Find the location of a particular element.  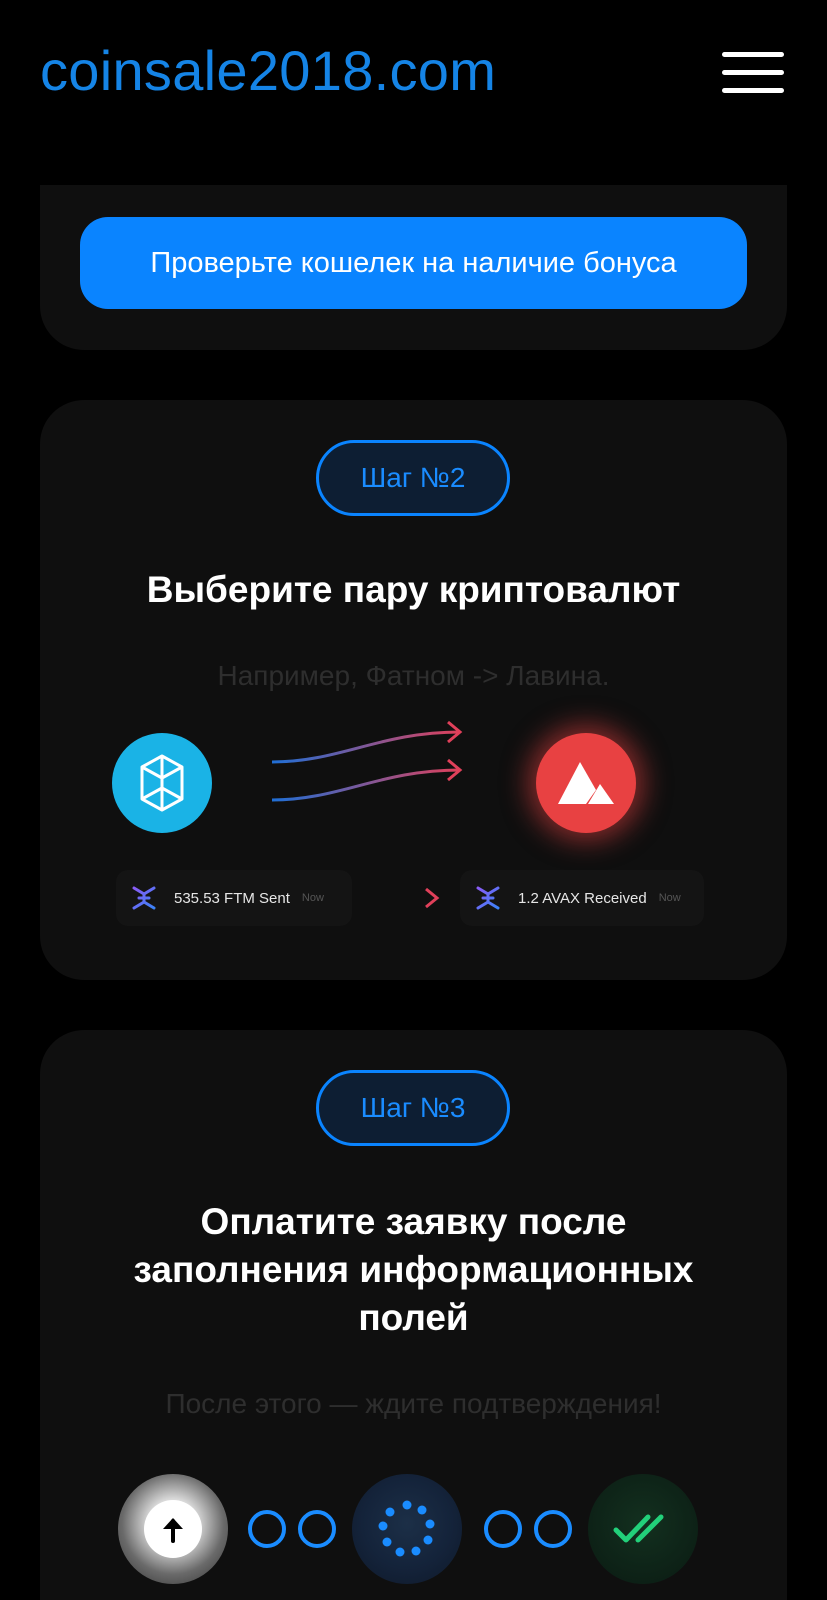

confirmed-status-bubble is located at coordinates (643, 1529).